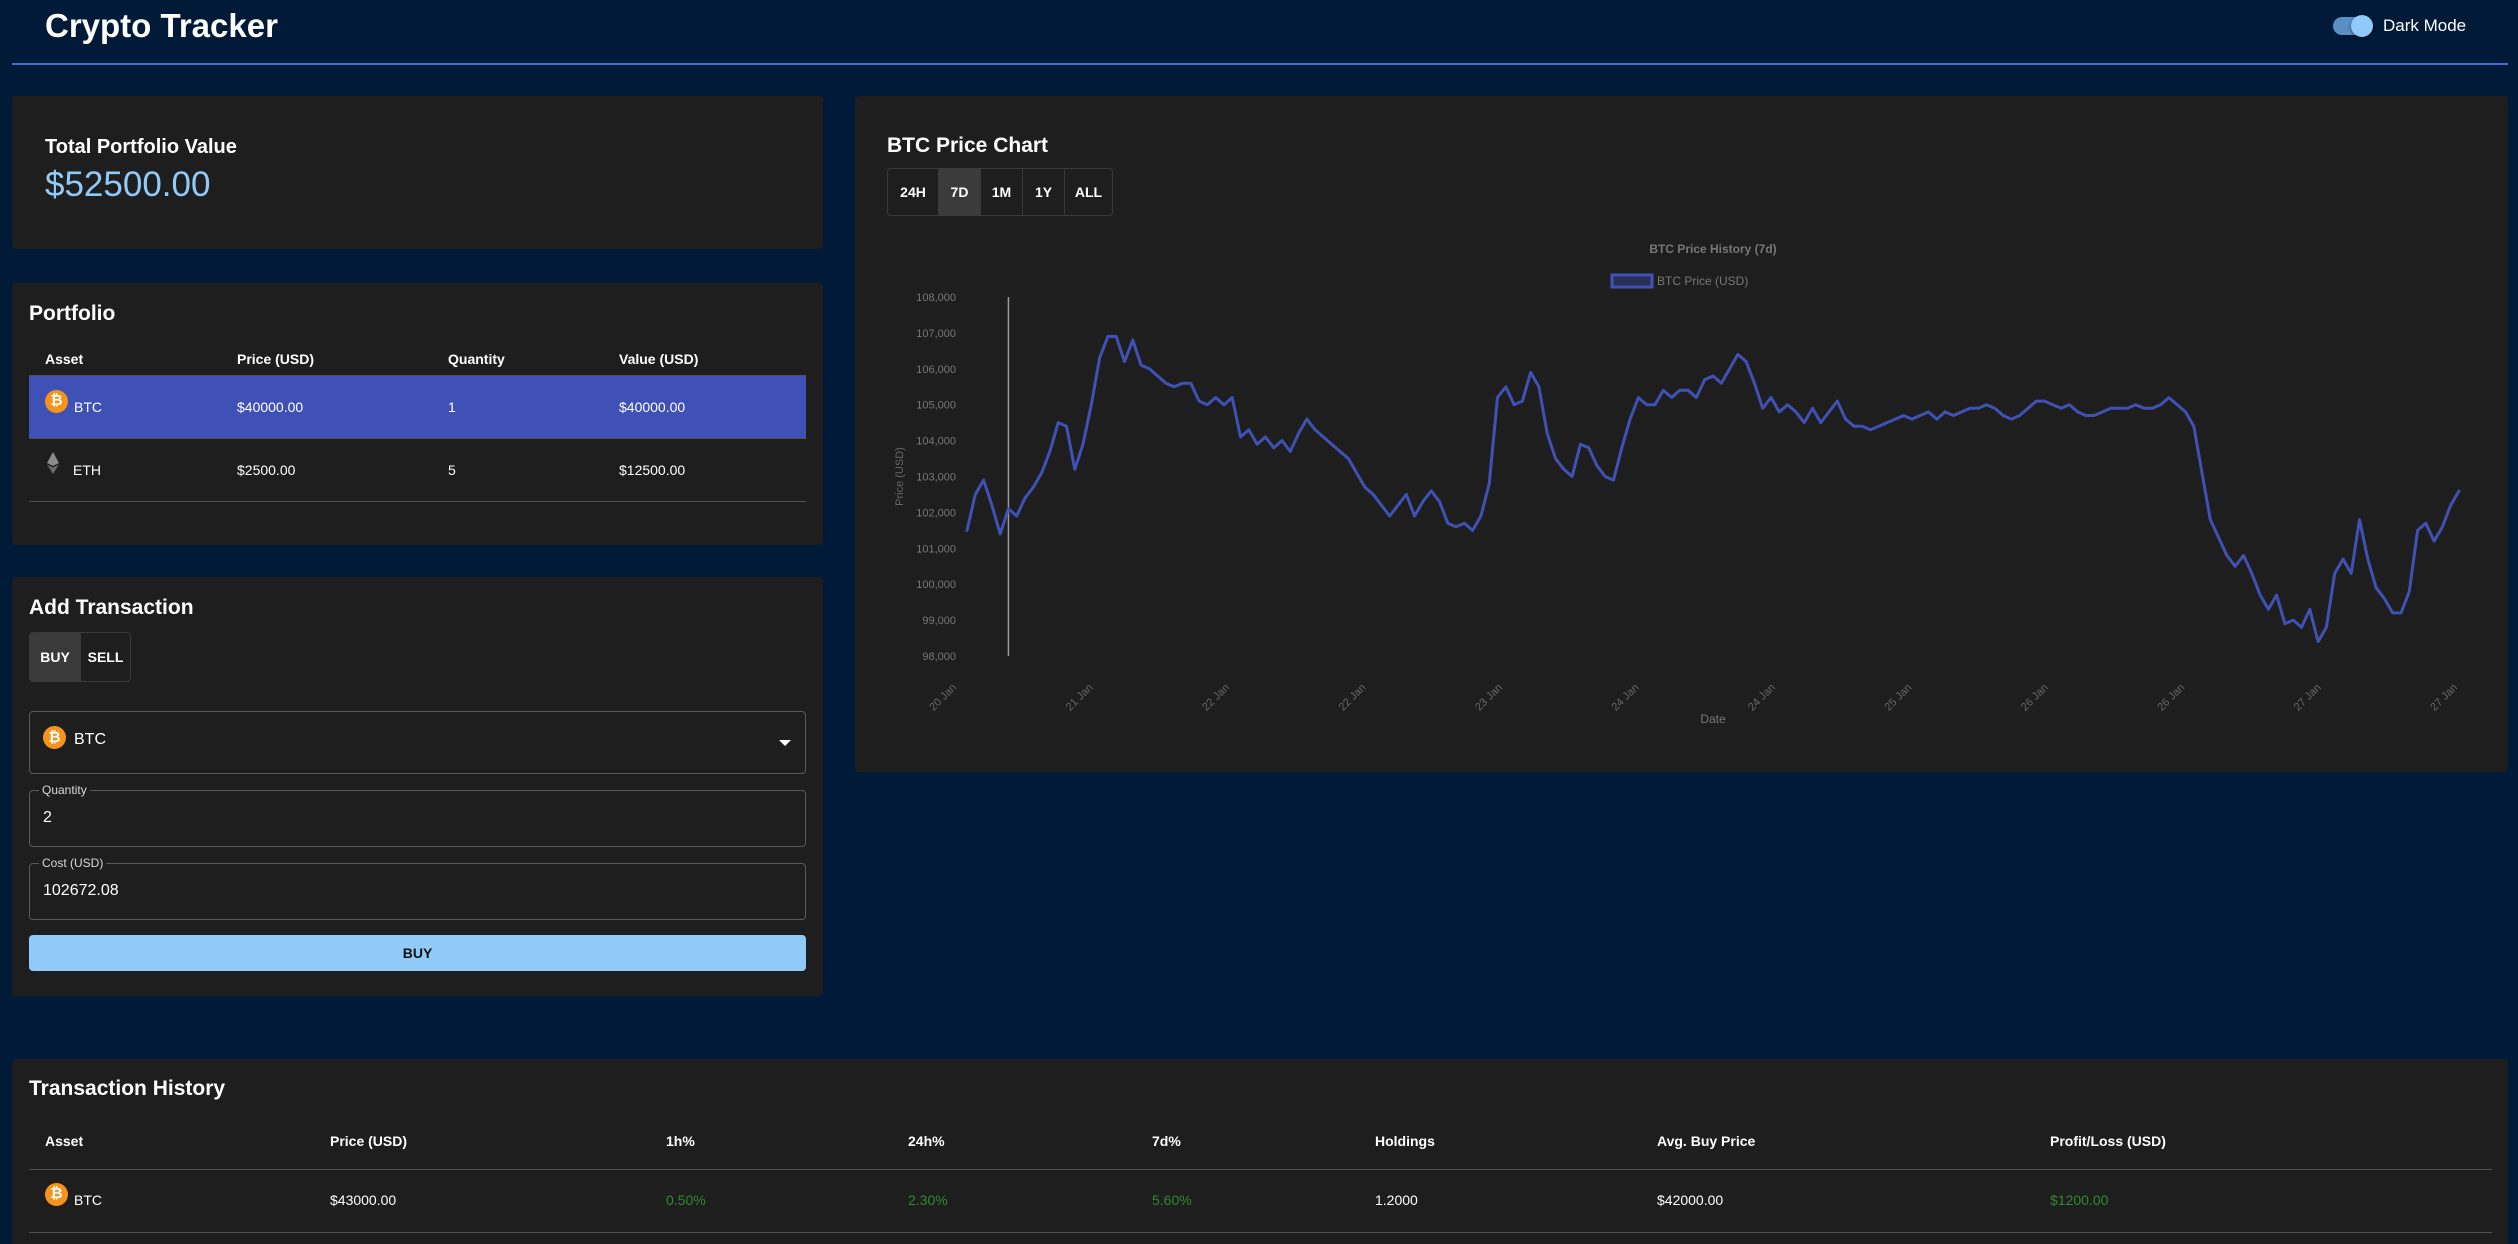  I want to click on ethereum-icon, so click(53, 463).